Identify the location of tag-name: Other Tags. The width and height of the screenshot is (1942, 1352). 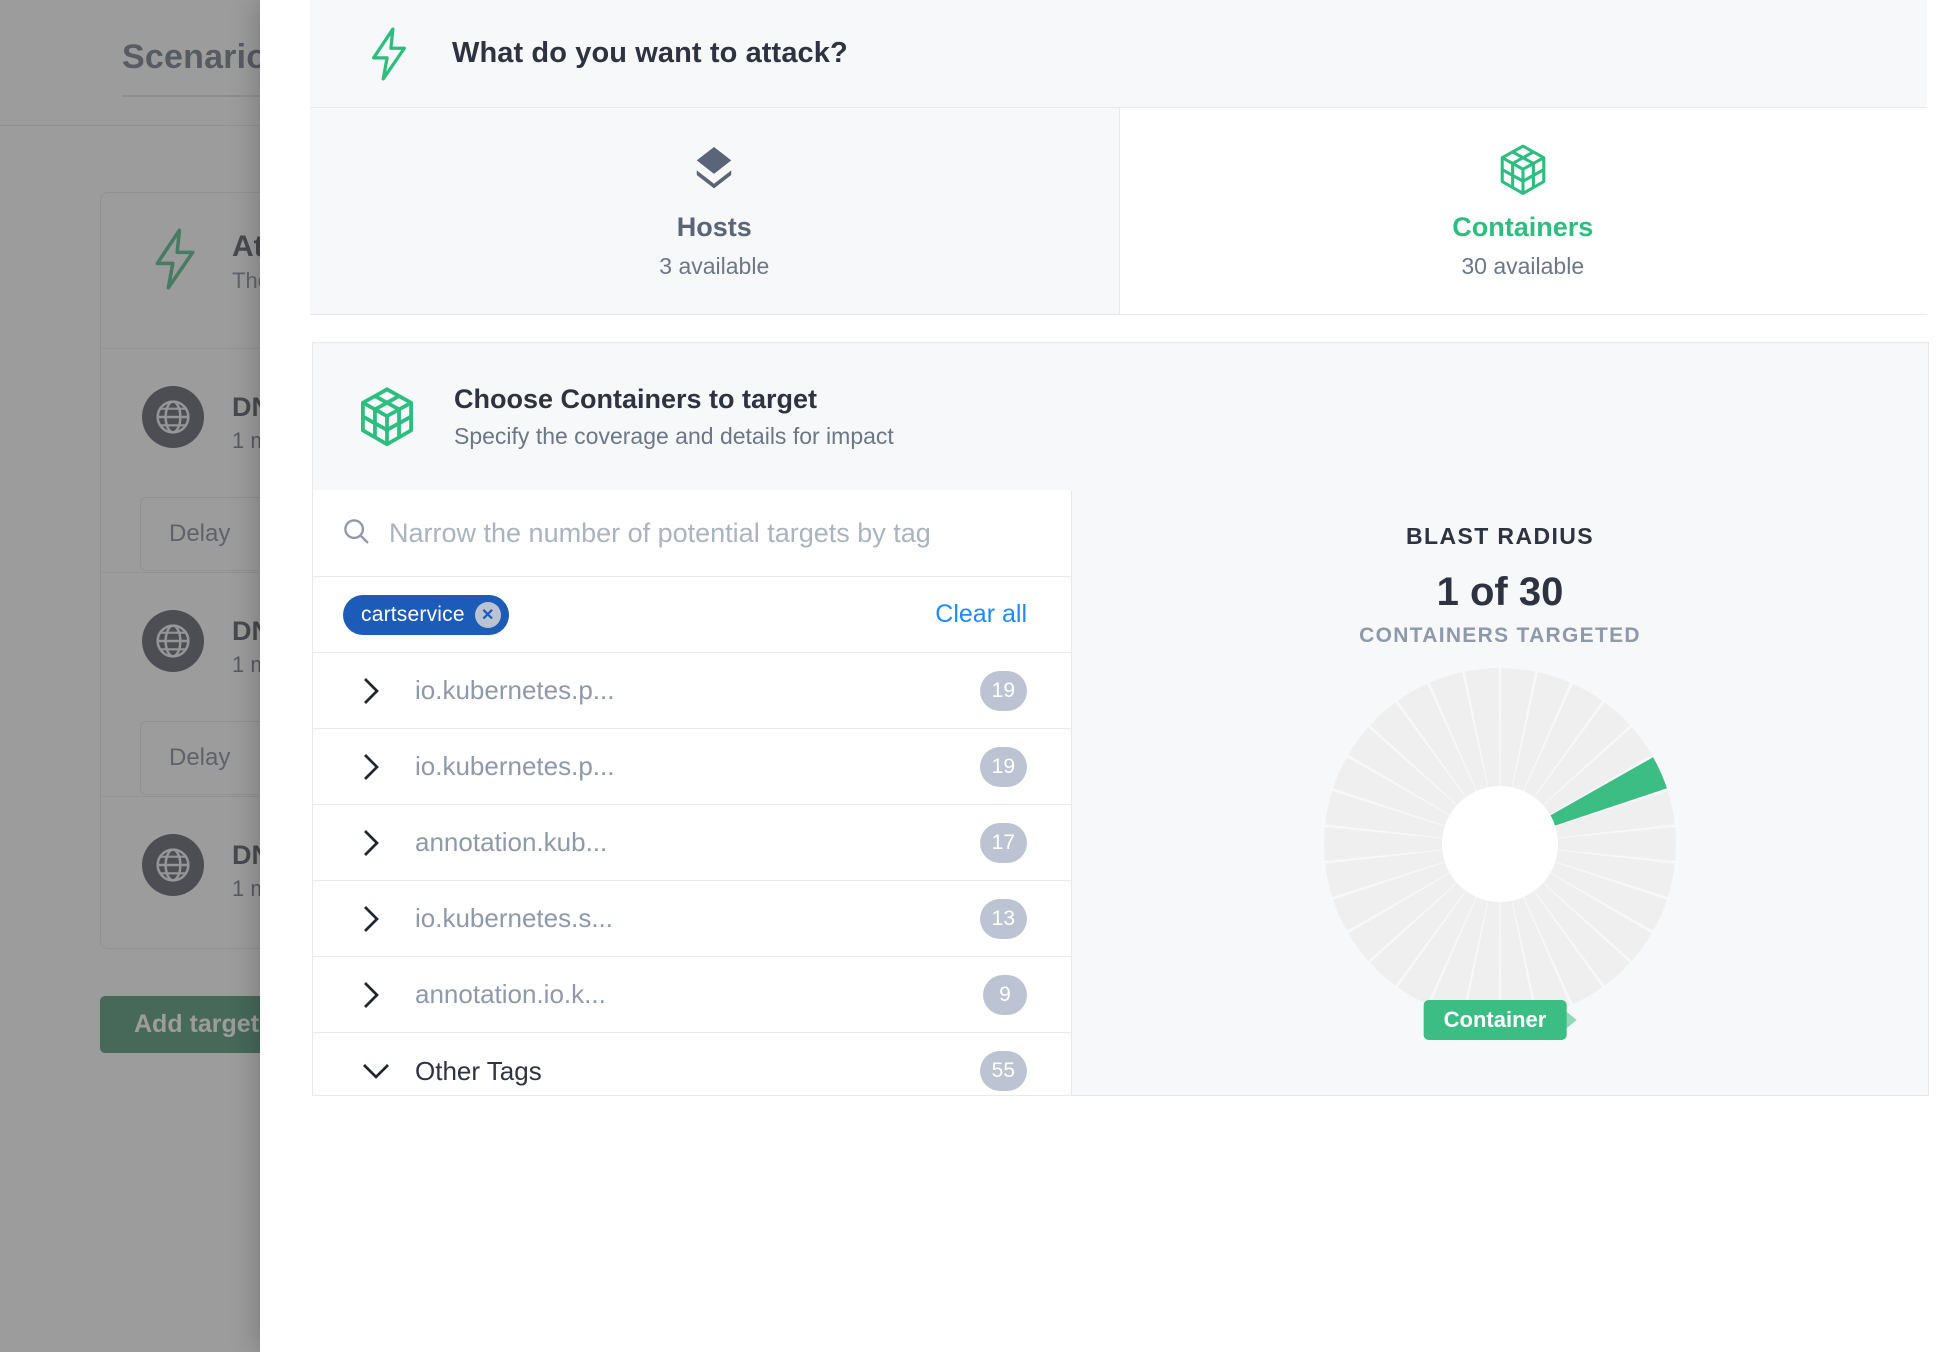
(478, 1070).